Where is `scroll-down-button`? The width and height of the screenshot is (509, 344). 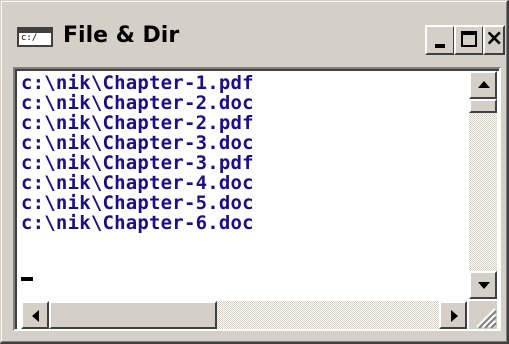 scroll-down-button is located at coordinates (483, 285).